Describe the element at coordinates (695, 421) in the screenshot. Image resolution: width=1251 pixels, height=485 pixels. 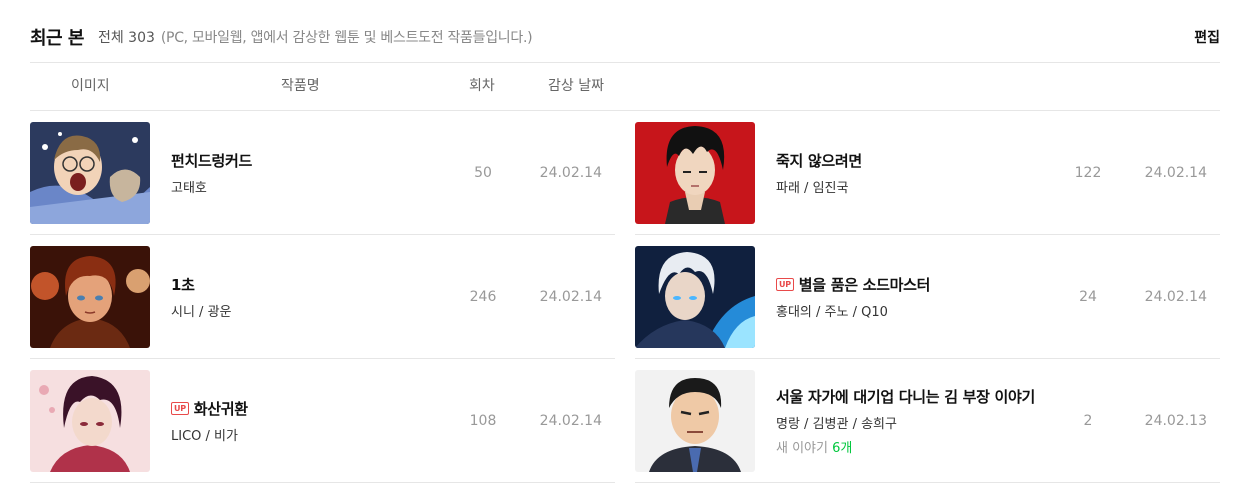
I see `office-manager-suit-thumbnail` at that location.